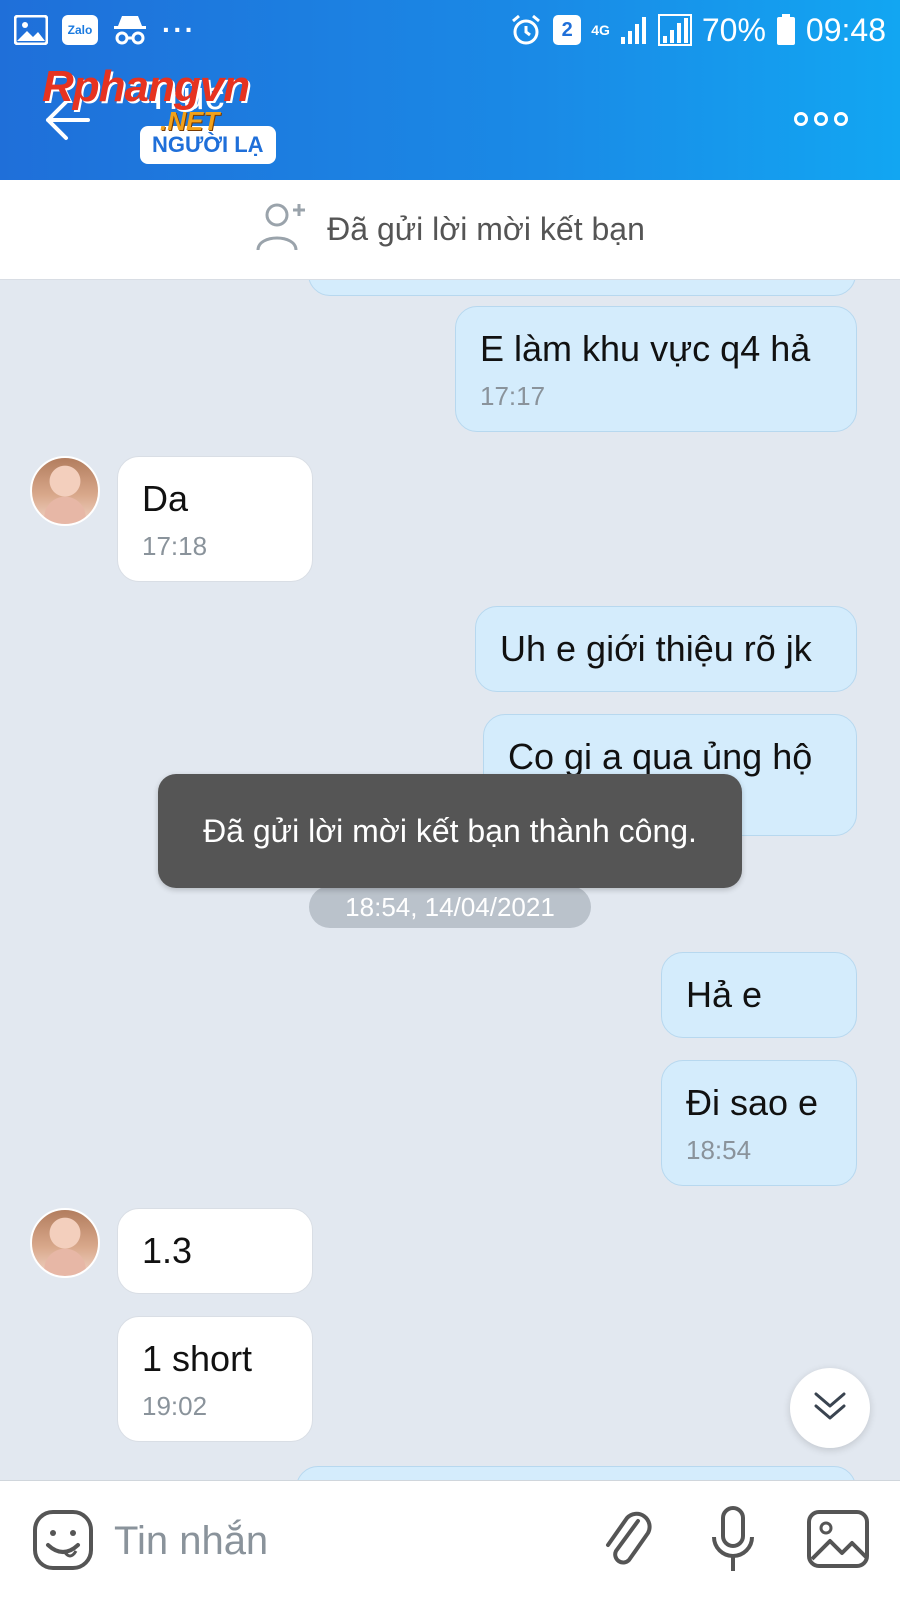 Image resolution: width=900 pixels, height=1600 pixels. I want to click on watermark-logo-sub: .NET, so click(190, 121).